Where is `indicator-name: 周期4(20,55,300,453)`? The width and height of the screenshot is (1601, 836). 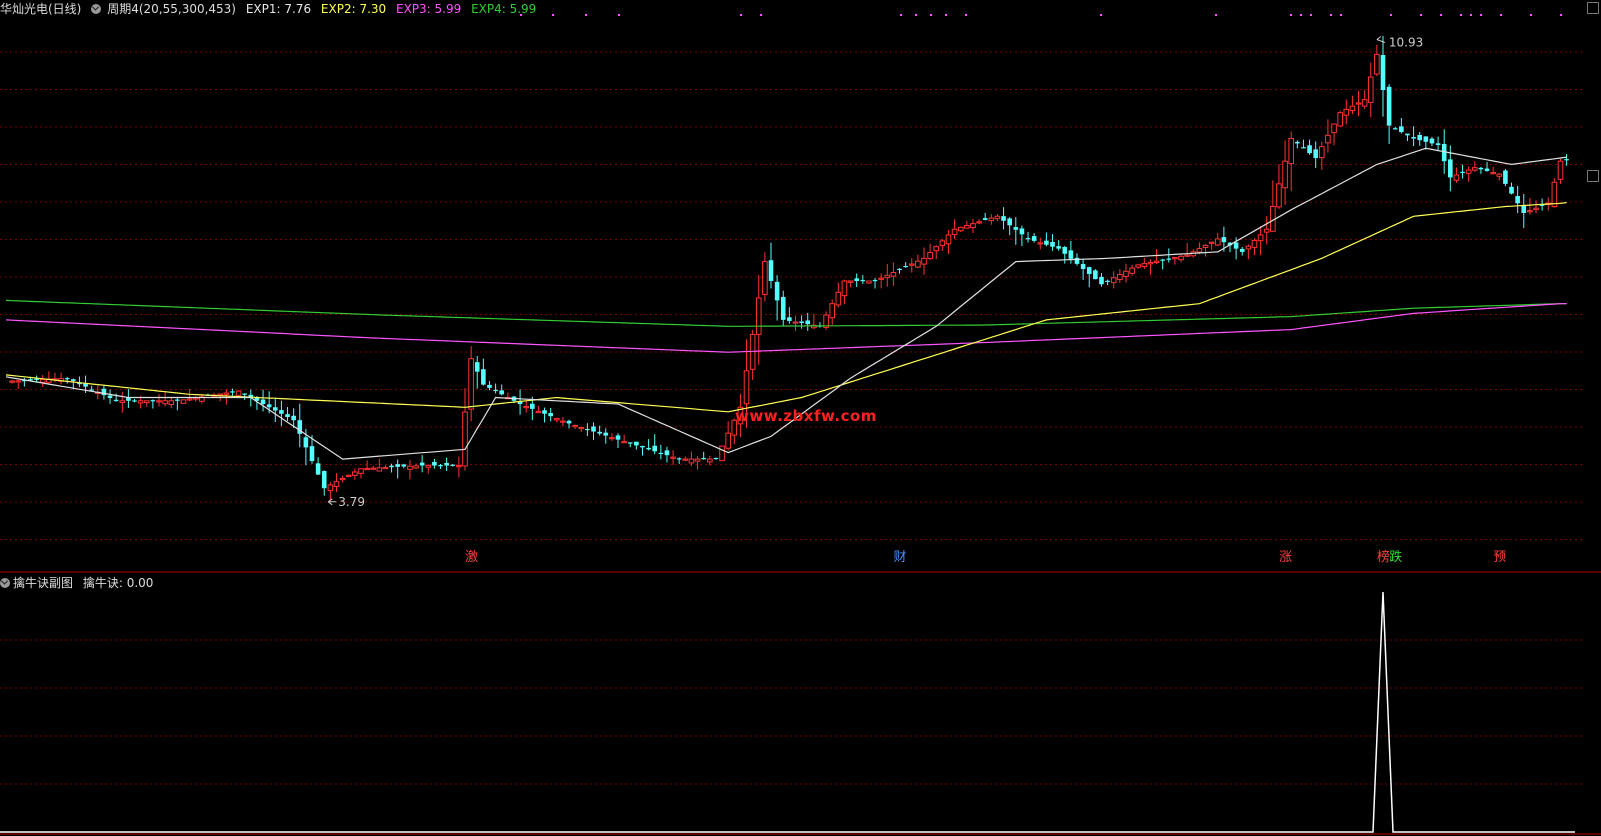 indicator-name: 周期4(20,55,300,453) is located at coordinates (171, 9).